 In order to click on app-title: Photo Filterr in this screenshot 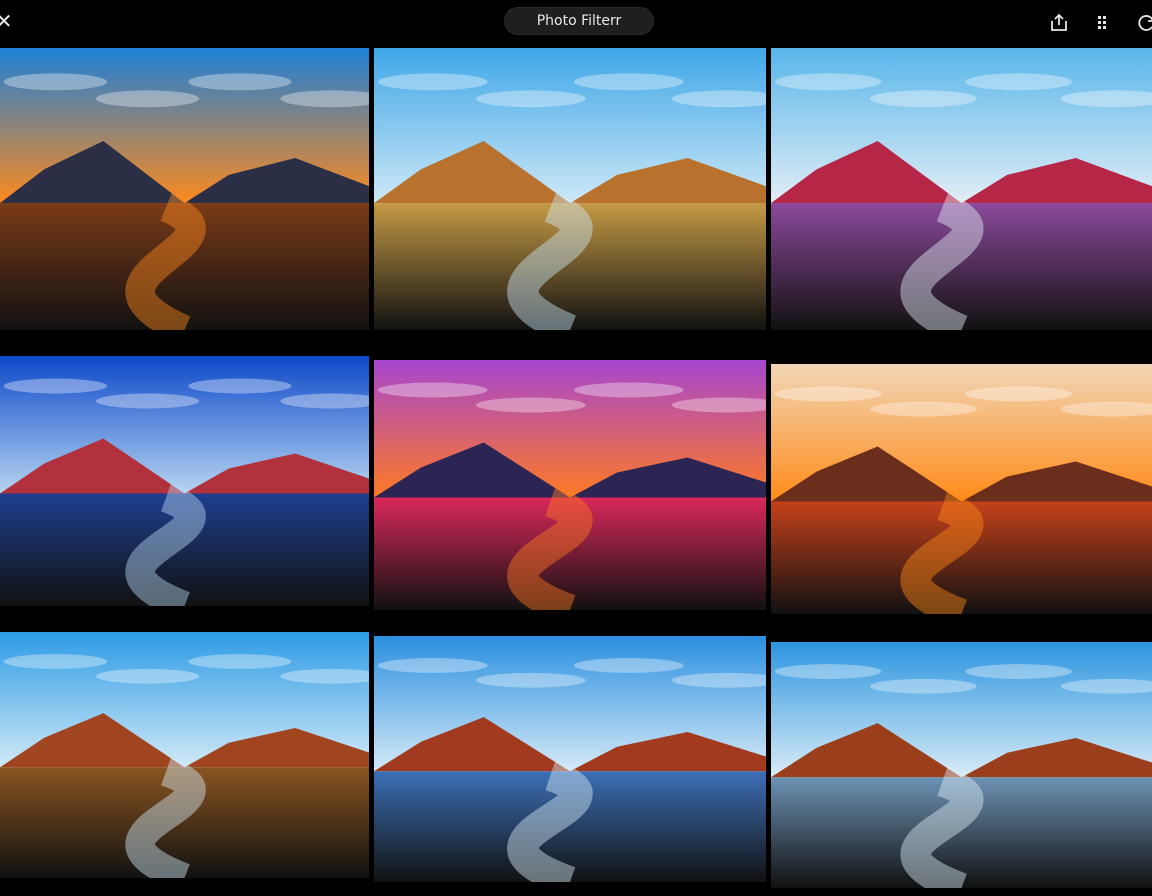, I will do `click(579, 21)`.